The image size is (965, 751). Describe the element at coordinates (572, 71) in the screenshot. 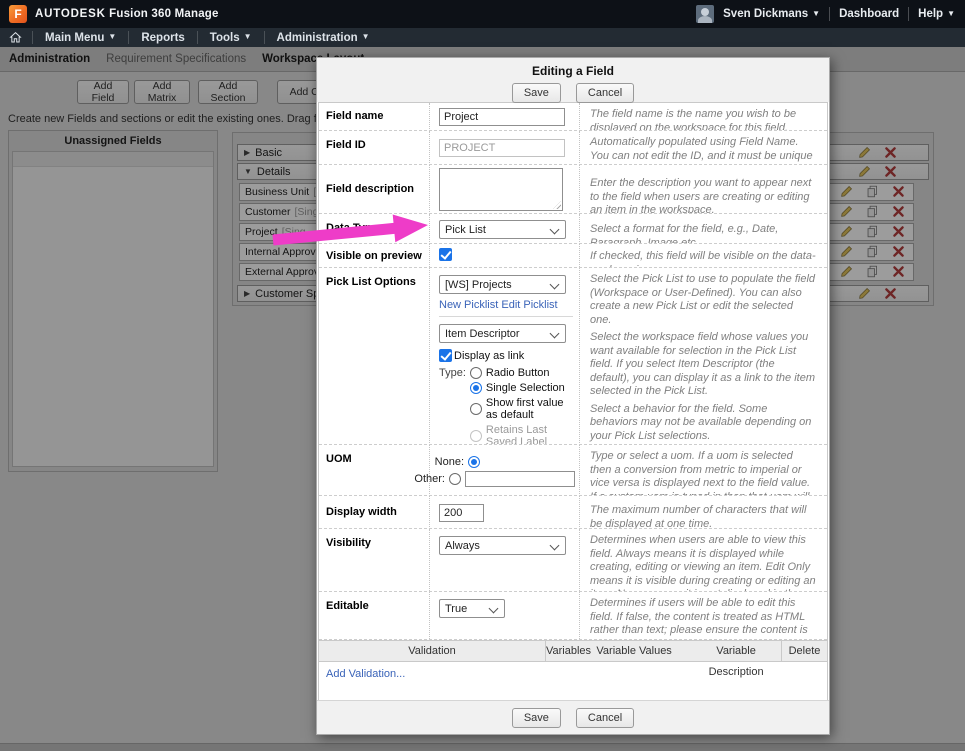

I see `dialog-title: Editing a Field` at that location.